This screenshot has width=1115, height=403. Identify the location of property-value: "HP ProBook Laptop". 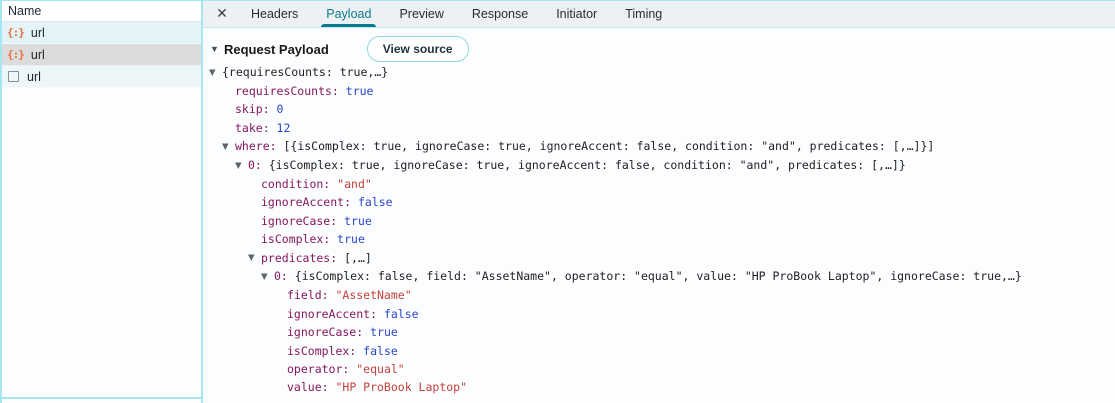
(401, 387).